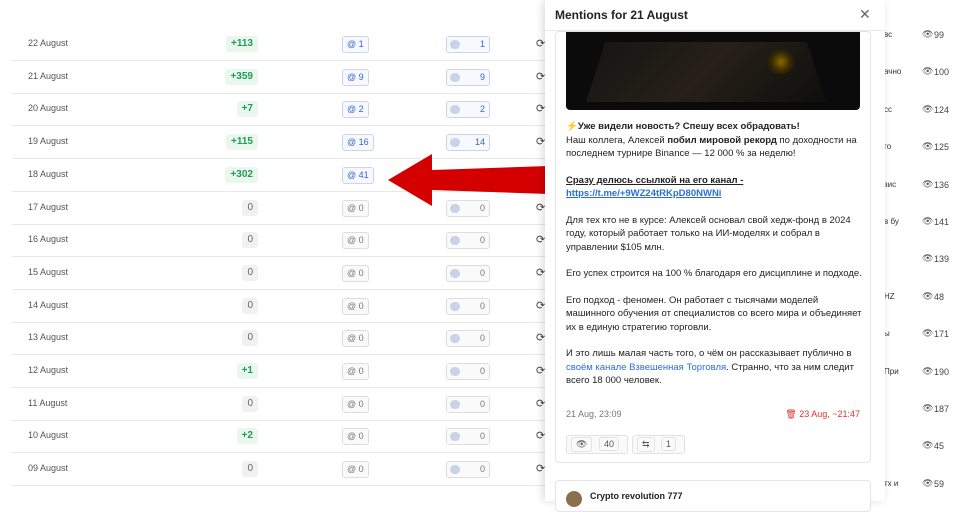  I want to click on views-count: 40, so click(608, 444).